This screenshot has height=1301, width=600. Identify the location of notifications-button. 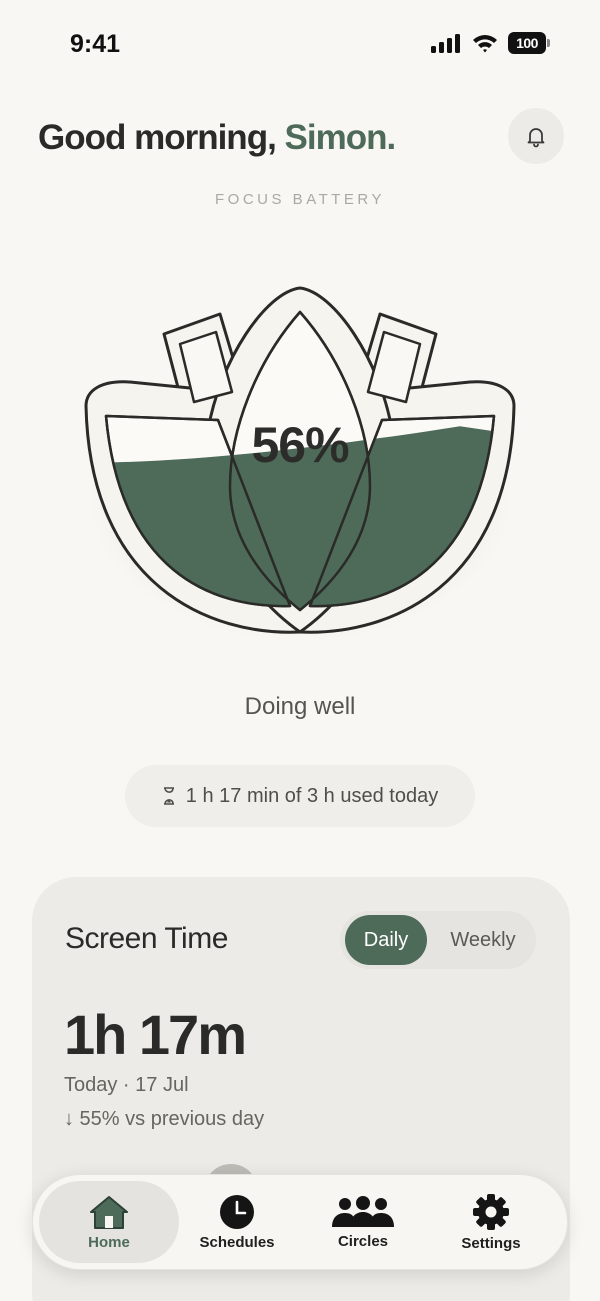
(536, 136).